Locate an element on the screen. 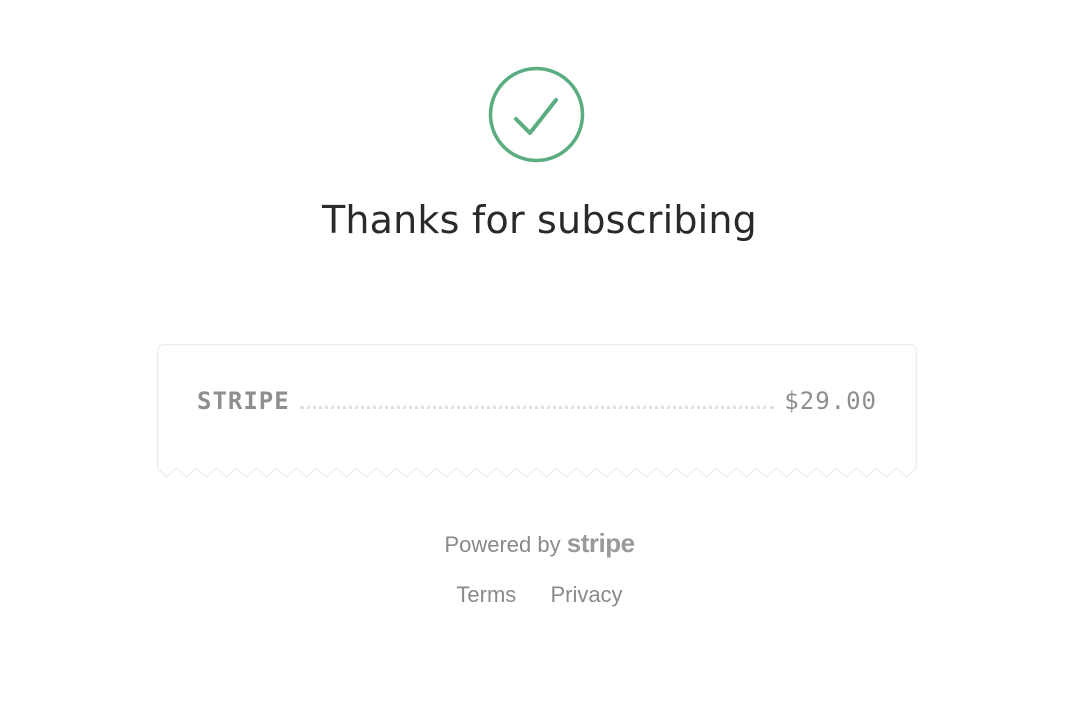  amount-value: $29.00 is located at coordinates (830, 401).